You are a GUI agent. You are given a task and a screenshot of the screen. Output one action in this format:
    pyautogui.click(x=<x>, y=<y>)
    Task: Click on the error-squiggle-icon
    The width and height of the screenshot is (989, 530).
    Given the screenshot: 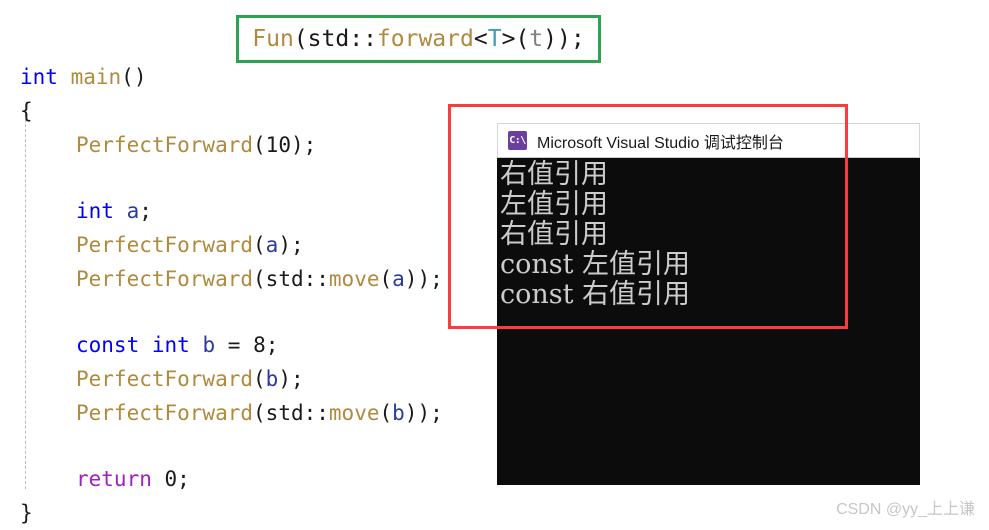 What is the action you would take?
    pyautogui.click(x=408, y=421)
    